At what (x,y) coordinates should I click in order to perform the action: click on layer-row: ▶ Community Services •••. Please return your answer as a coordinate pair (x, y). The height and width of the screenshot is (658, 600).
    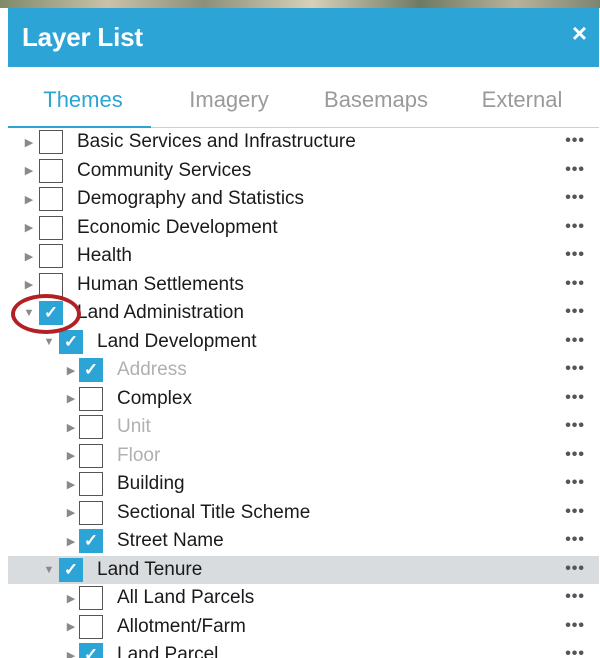
    Looking at the image, I should click on (303, 171).